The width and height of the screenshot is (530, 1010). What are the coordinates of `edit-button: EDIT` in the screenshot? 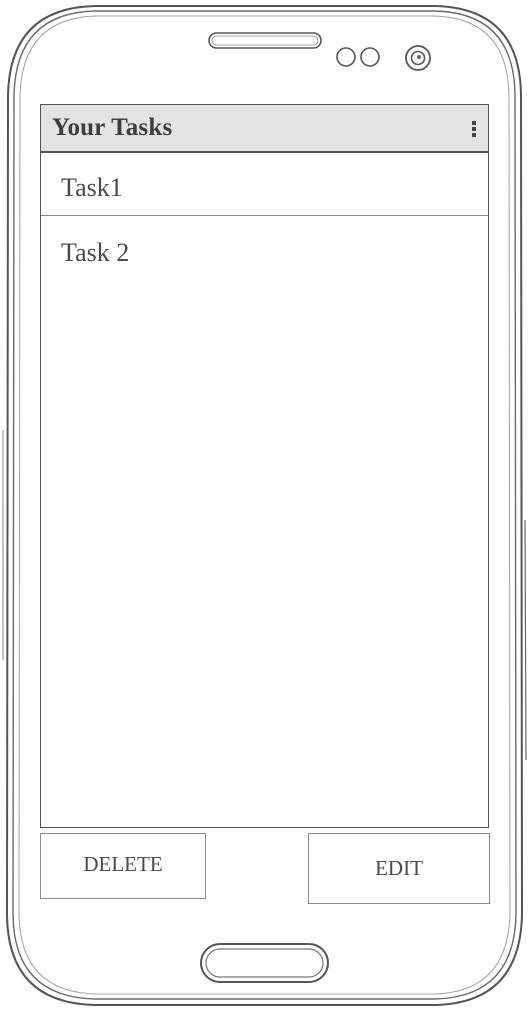 It's located at (399, 868).